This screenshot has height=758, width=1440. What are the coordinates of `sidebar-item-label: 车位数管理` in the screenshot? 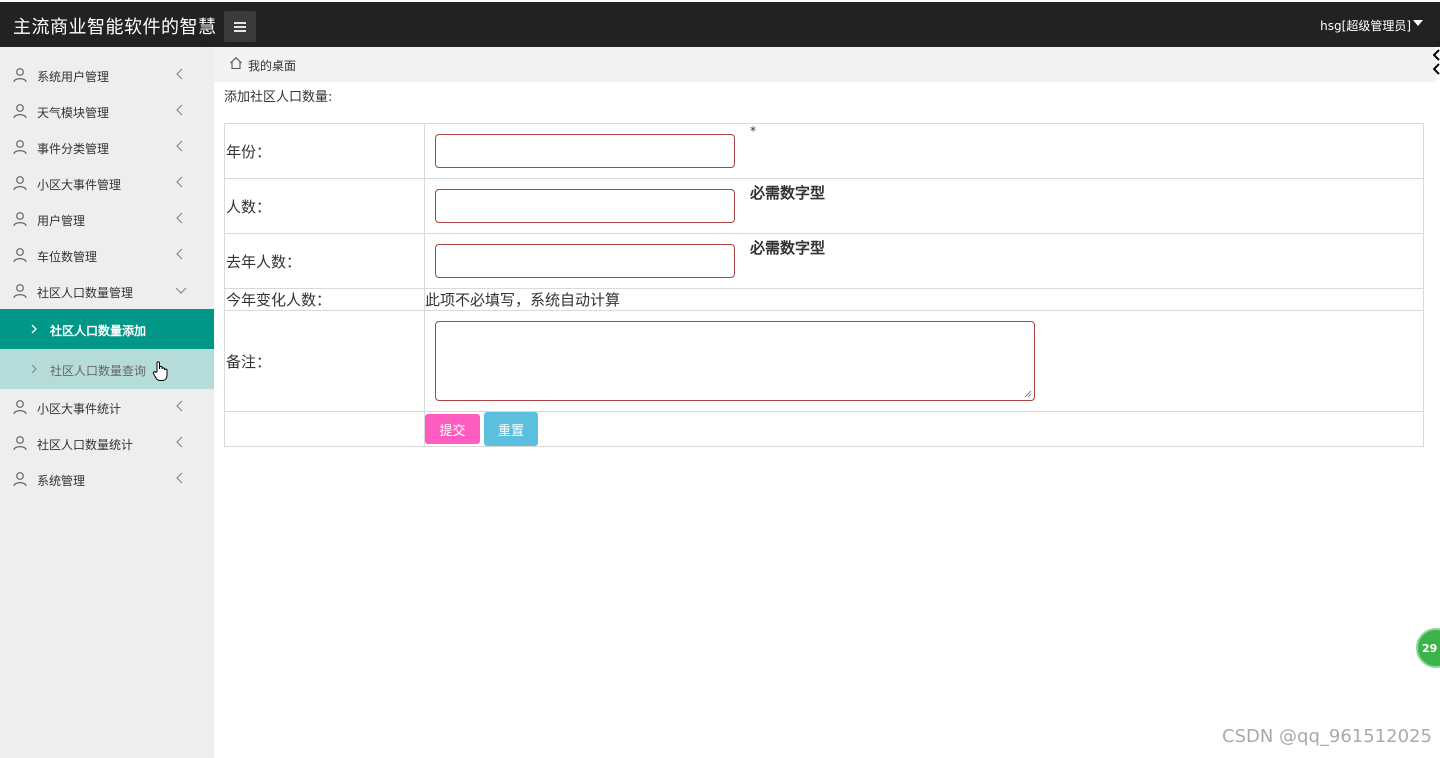 It's located at (67, 257).